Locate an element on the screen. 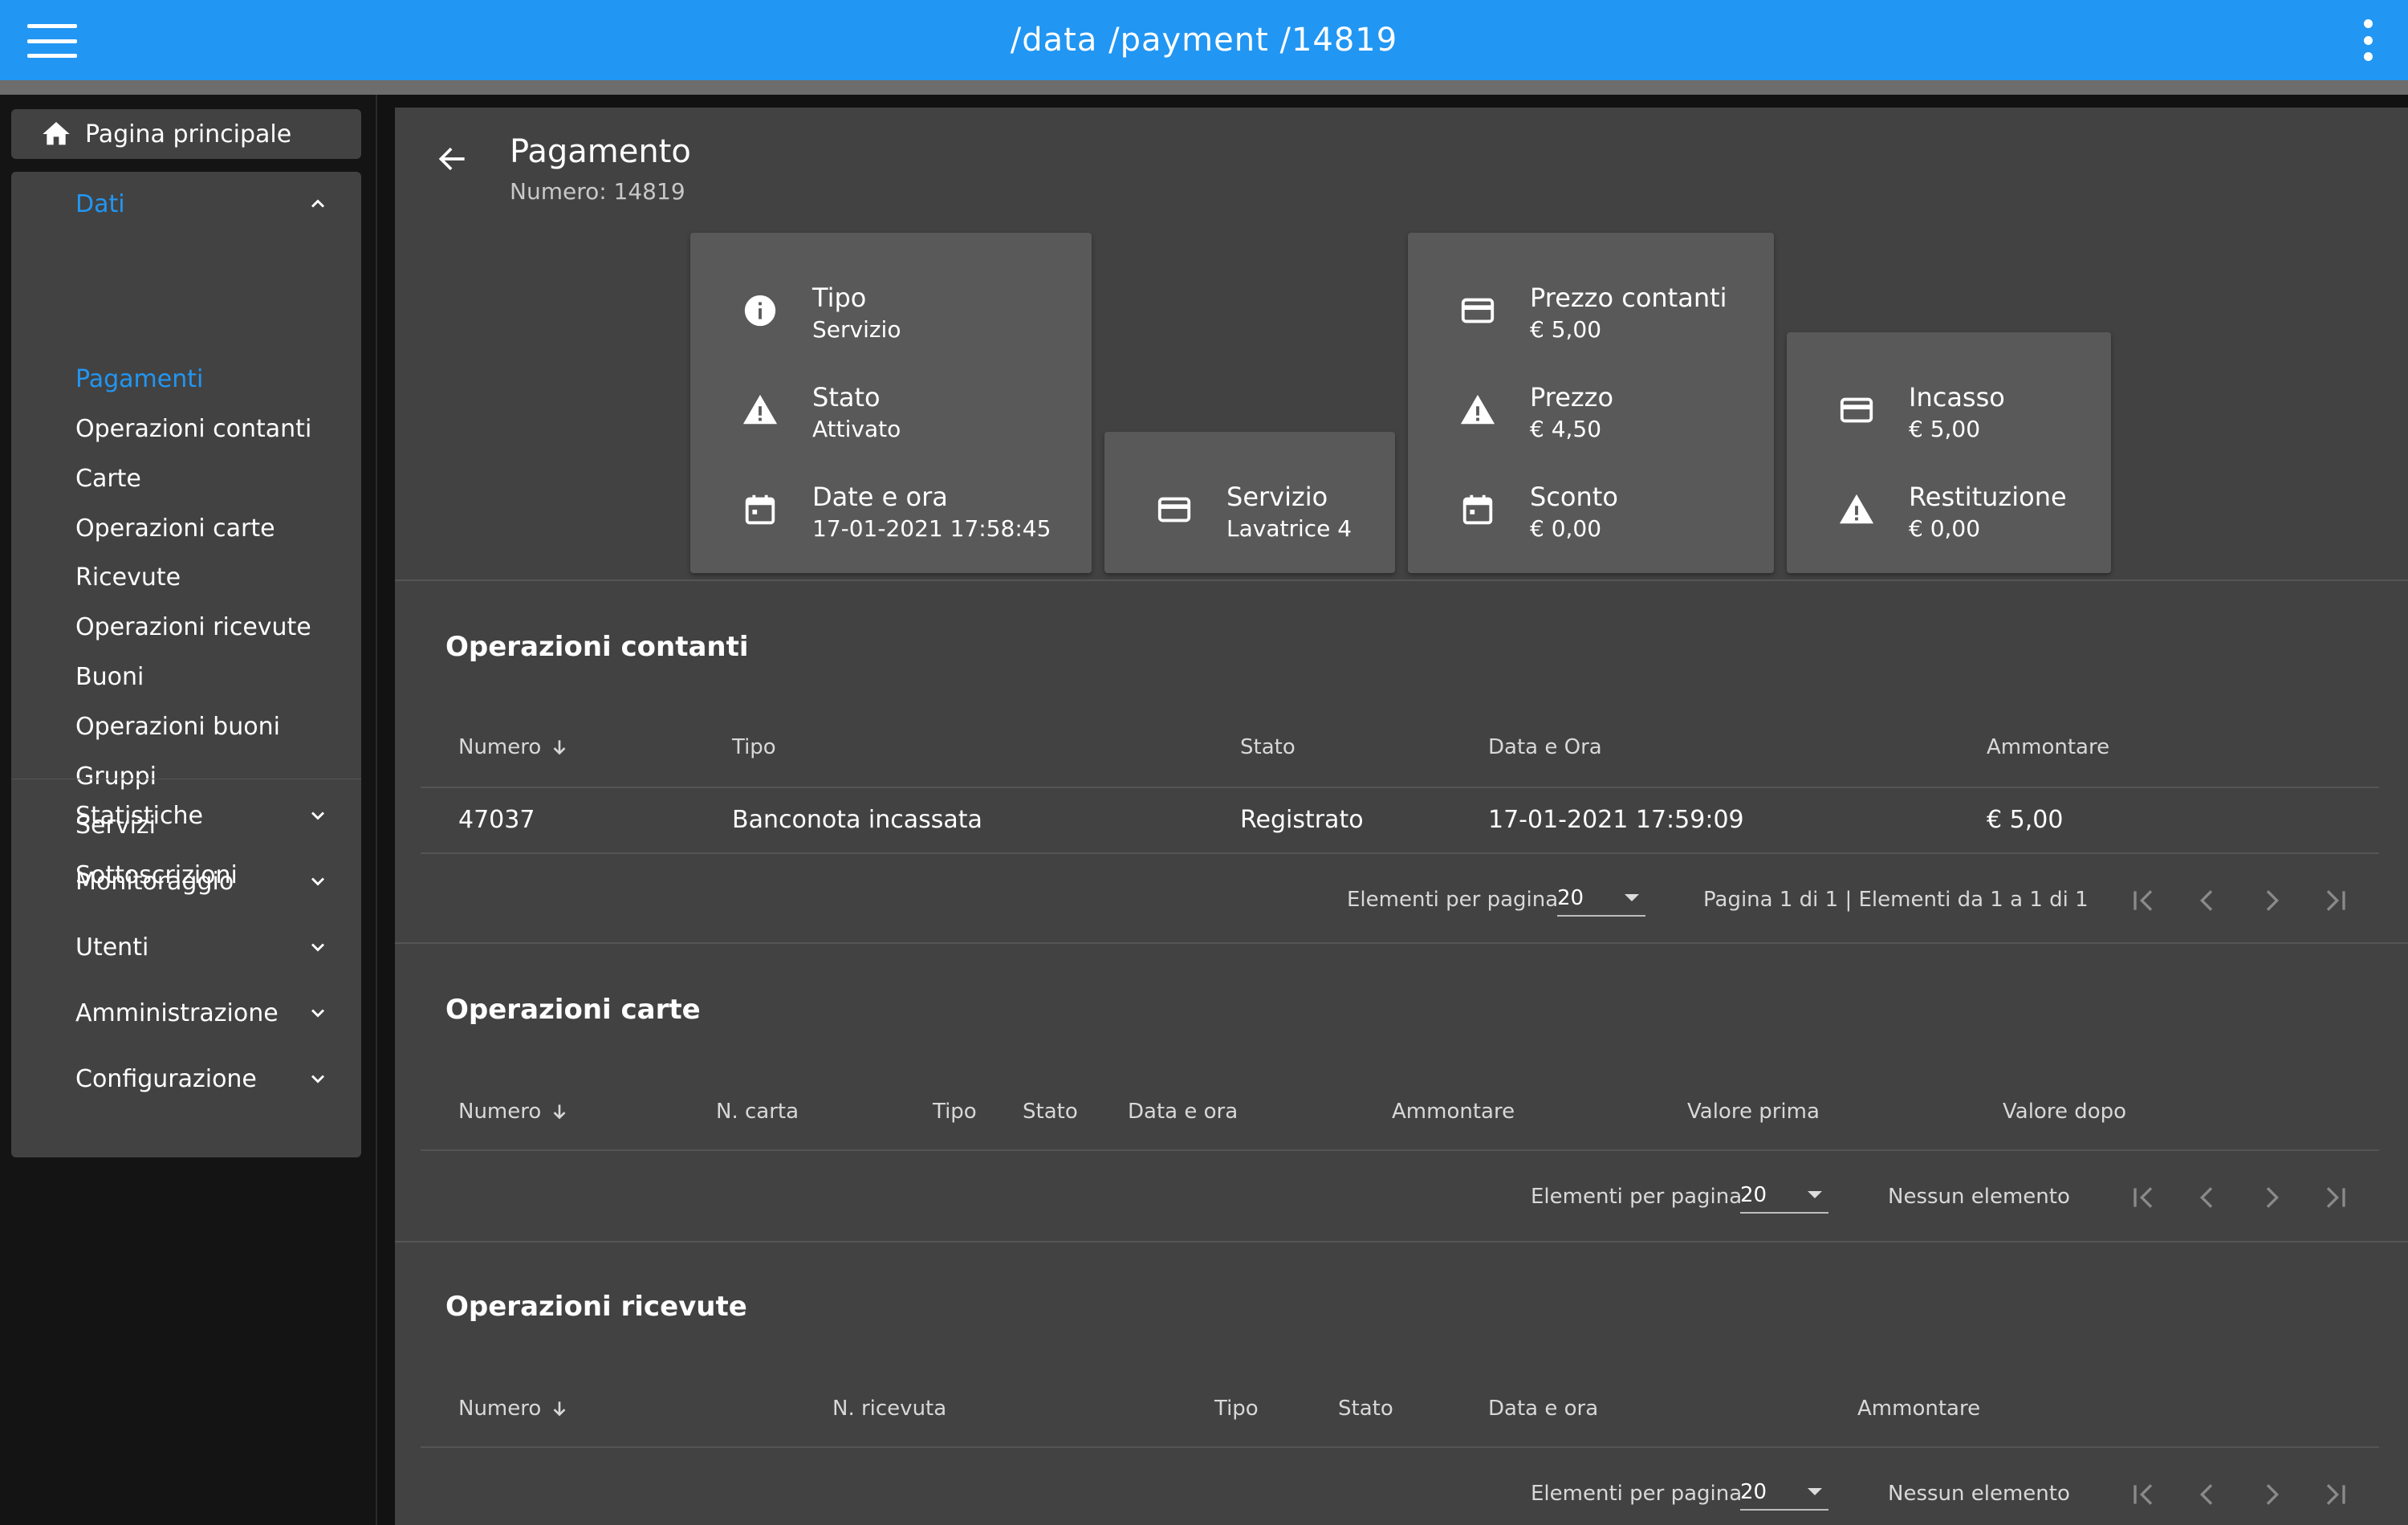 The width and height of the screenshot is (2408, 1525). sidebar-item-operazioni-carte: Operazioni carte is located at coordinates (175, 529).